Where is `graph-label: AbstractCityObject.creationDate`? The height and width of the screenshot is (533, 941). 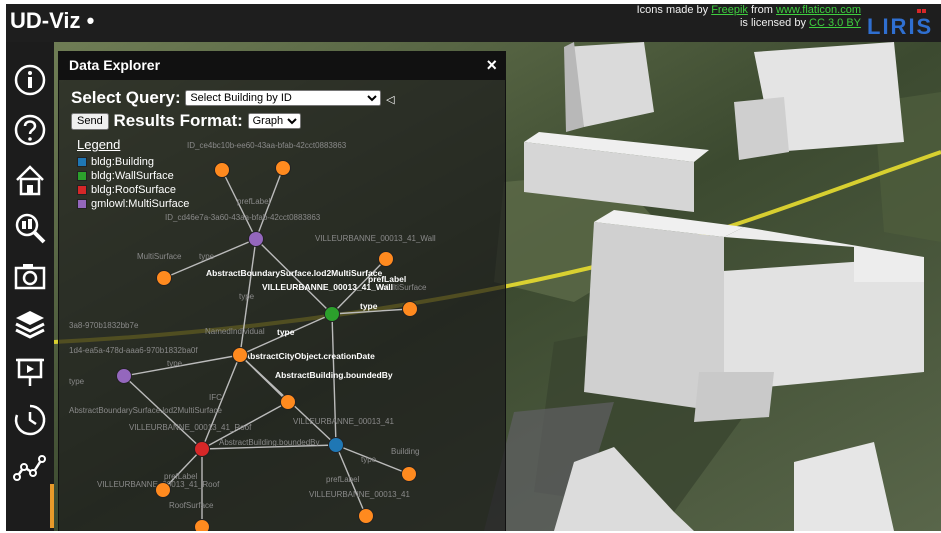 graph-label: AbstractCityObject.creationDate is located at coordinates (309, 356).